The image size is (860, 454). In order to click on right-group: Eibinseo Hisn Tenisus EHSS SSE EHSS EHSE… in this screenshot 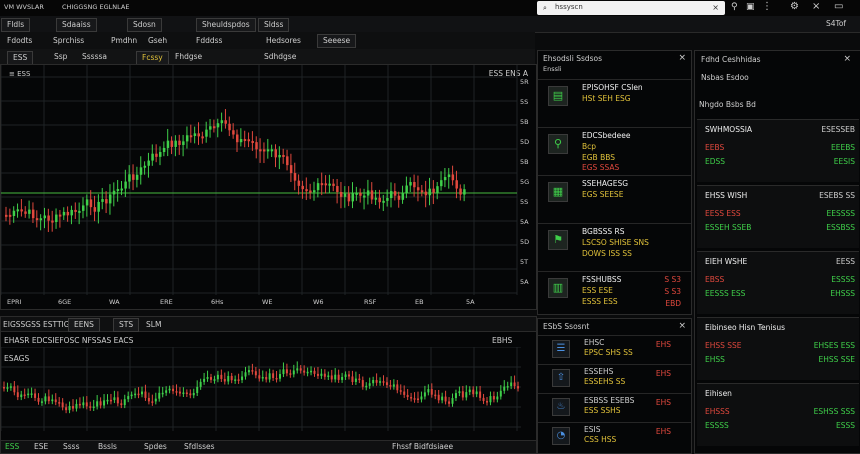, I will do `click(778, 348)`.